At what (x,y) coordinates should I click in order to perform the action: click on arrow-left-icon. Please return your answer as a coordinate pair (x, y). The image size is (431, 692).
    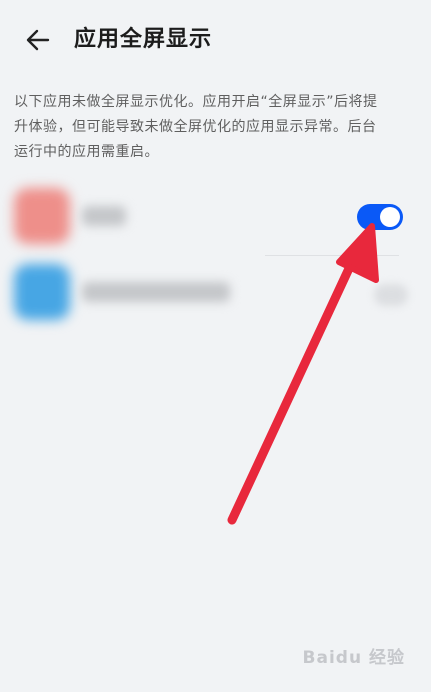
    Looking at the image, I should click on (38, 40).